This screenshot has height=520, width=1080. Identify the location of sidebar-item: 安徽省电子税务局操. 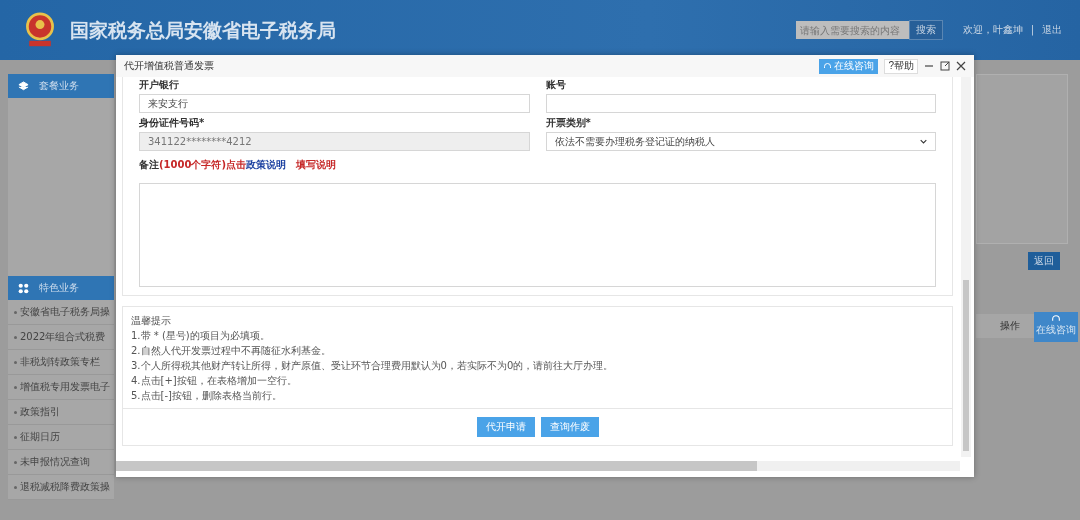
(65, 312).